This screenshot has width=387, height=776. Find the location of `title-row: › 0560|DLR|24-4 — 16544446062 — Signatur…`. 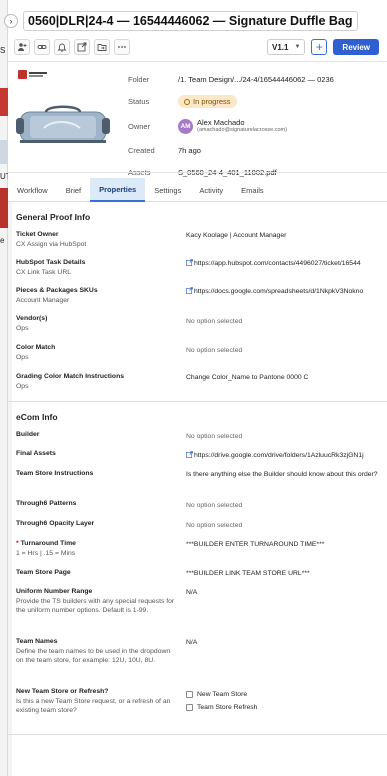

title-row: › 0560|DLR|24-4 — 16544446062 — Signatur… is located at coordinates (195, 21).